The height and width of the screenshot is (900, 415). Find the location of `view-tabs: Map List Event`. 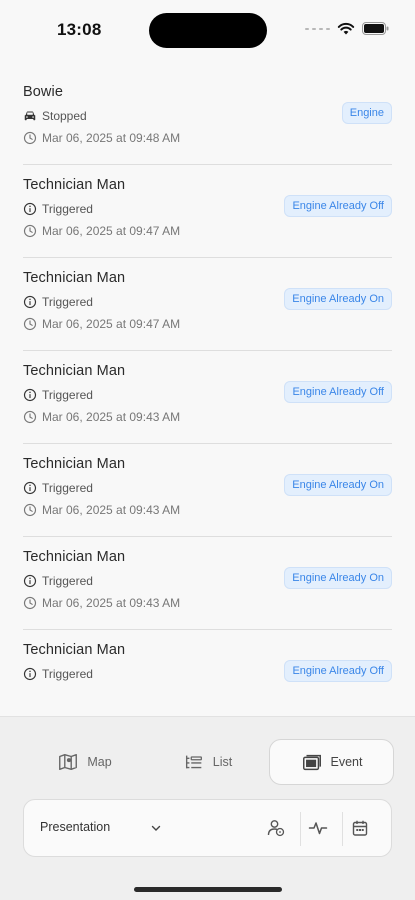

view-tabs: Map List Event is located at coordinates (208, 762).